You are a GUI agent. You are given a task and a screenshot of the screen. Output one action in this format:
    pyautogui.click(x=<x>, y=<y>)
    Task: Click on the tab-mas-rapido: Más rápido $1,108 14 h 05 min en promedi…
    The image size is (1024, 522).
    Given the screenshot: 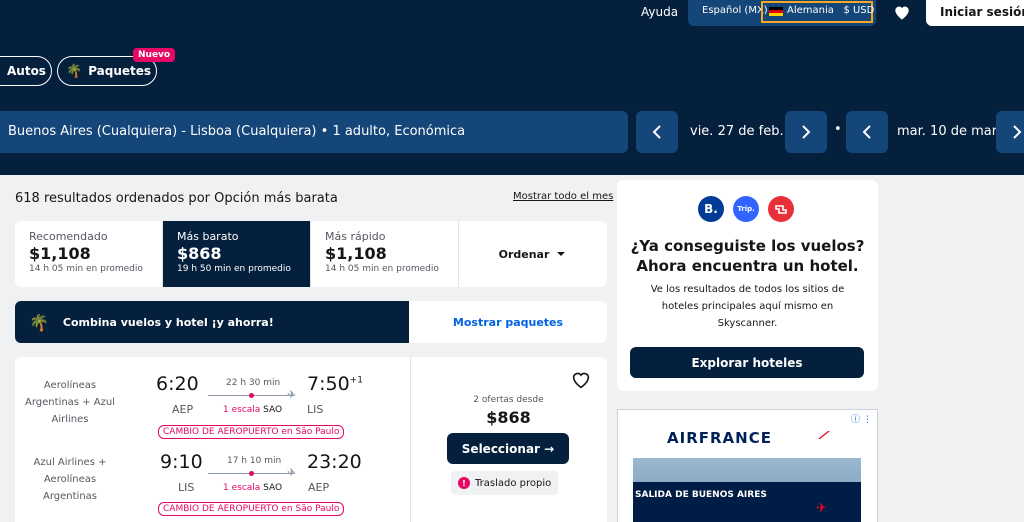 What is the action you would take?
    pyautogui.click(x=385, y=254)
    